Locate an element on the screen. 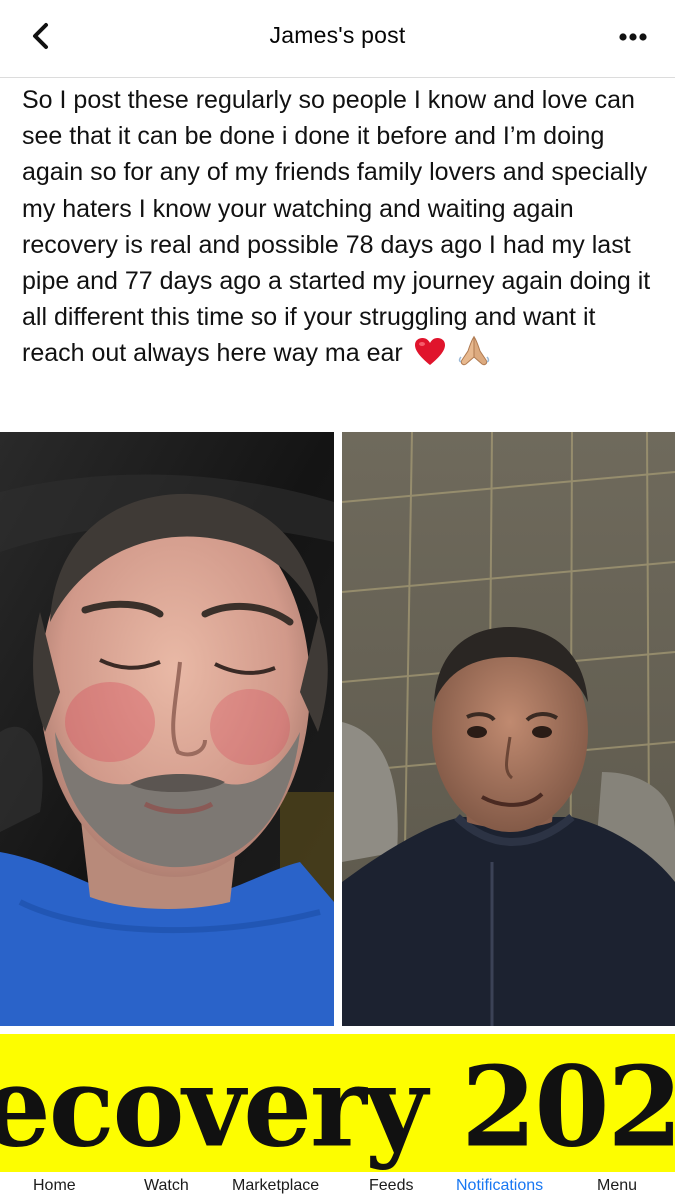 Image resolution: width=675 pixels, height=1200 pixels. tab-marketplace: Marketplace is located at coordinates (275, 1186).